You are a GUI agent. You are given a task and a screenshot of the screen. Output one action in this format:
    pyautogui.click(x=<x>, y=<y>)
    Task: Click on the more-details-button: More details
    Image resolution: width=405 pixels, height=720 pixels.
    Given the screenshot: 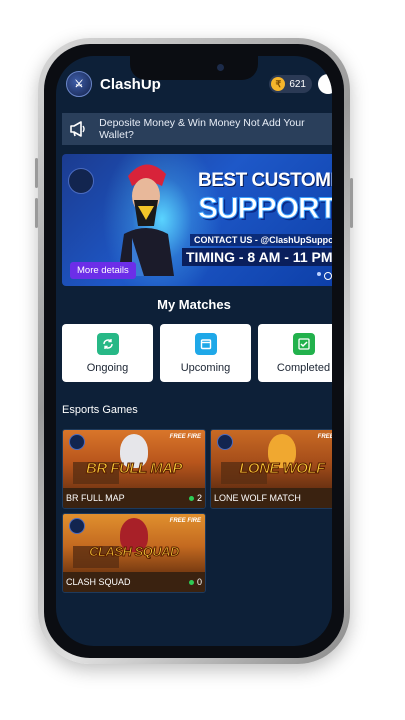 What is the action you would take?
    pyautogui.click(x=103, y=270)
    